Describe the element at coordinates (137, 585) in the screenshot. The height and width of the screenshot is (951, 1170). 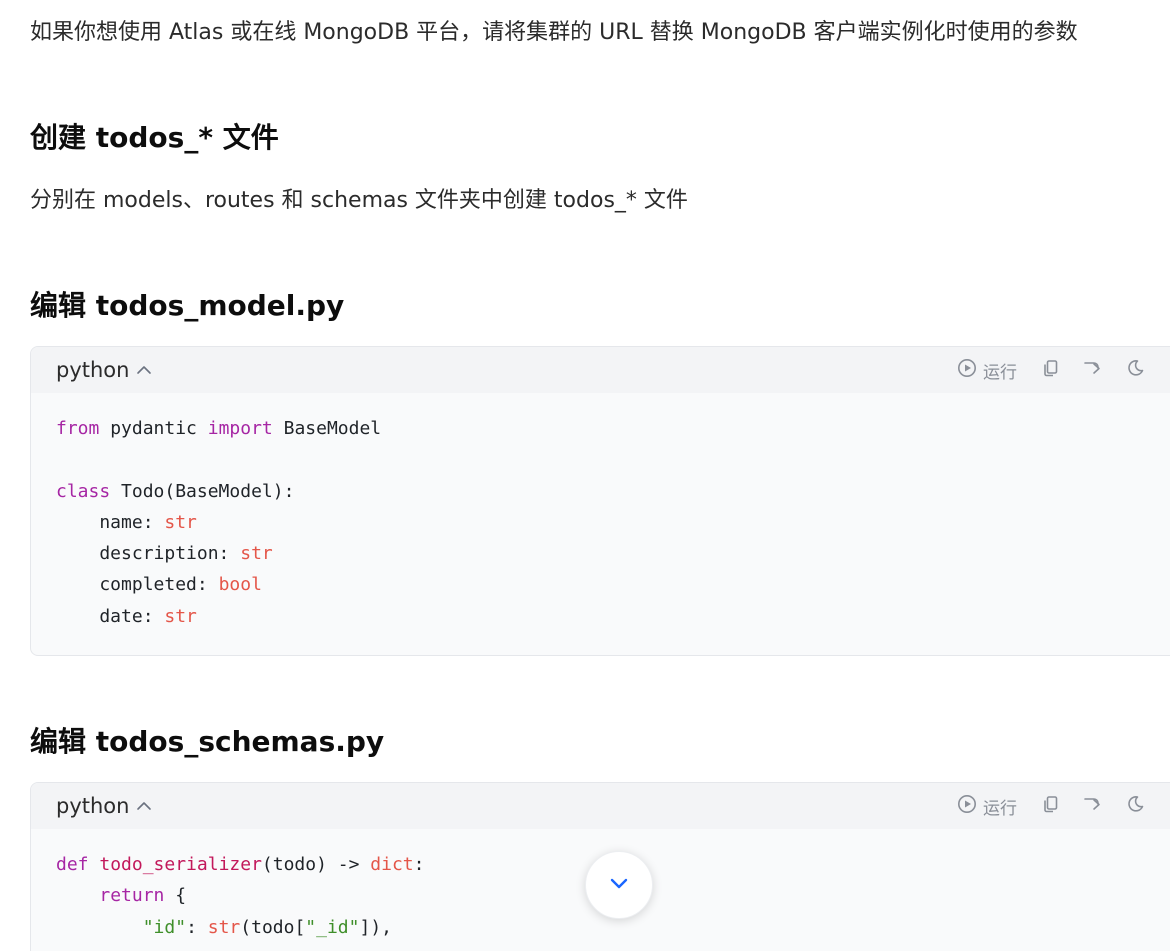
I see `code-token: completed:` at that location.